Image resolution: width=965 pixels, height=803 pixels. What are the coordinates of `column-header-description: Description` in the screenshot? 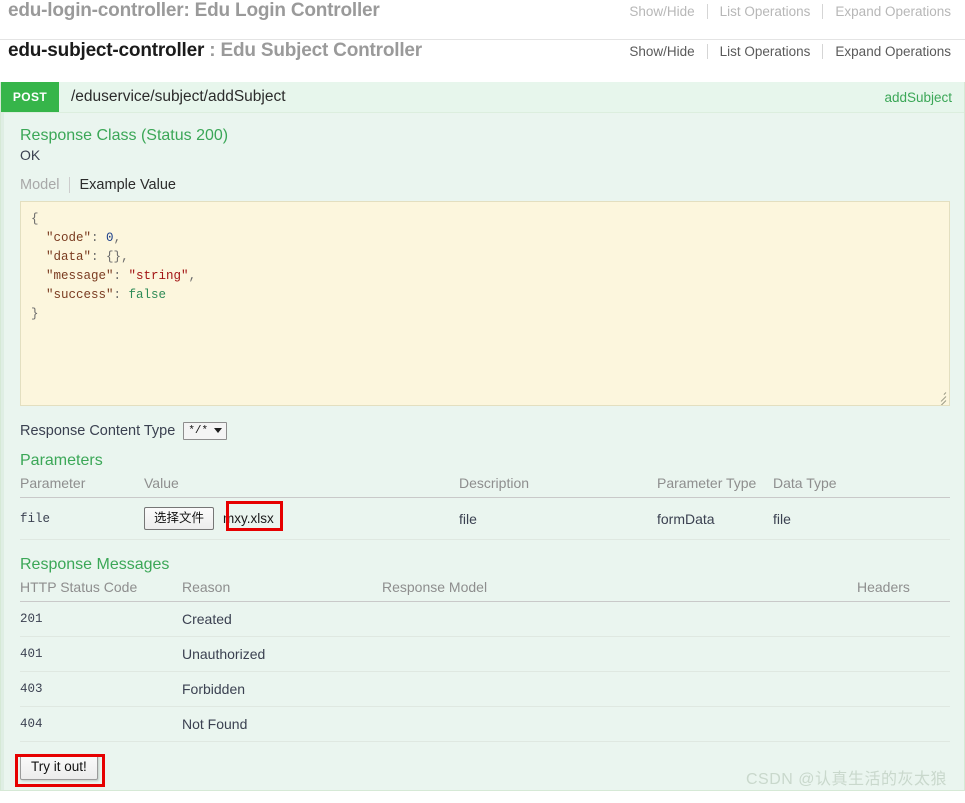 It's located at (558, 485).